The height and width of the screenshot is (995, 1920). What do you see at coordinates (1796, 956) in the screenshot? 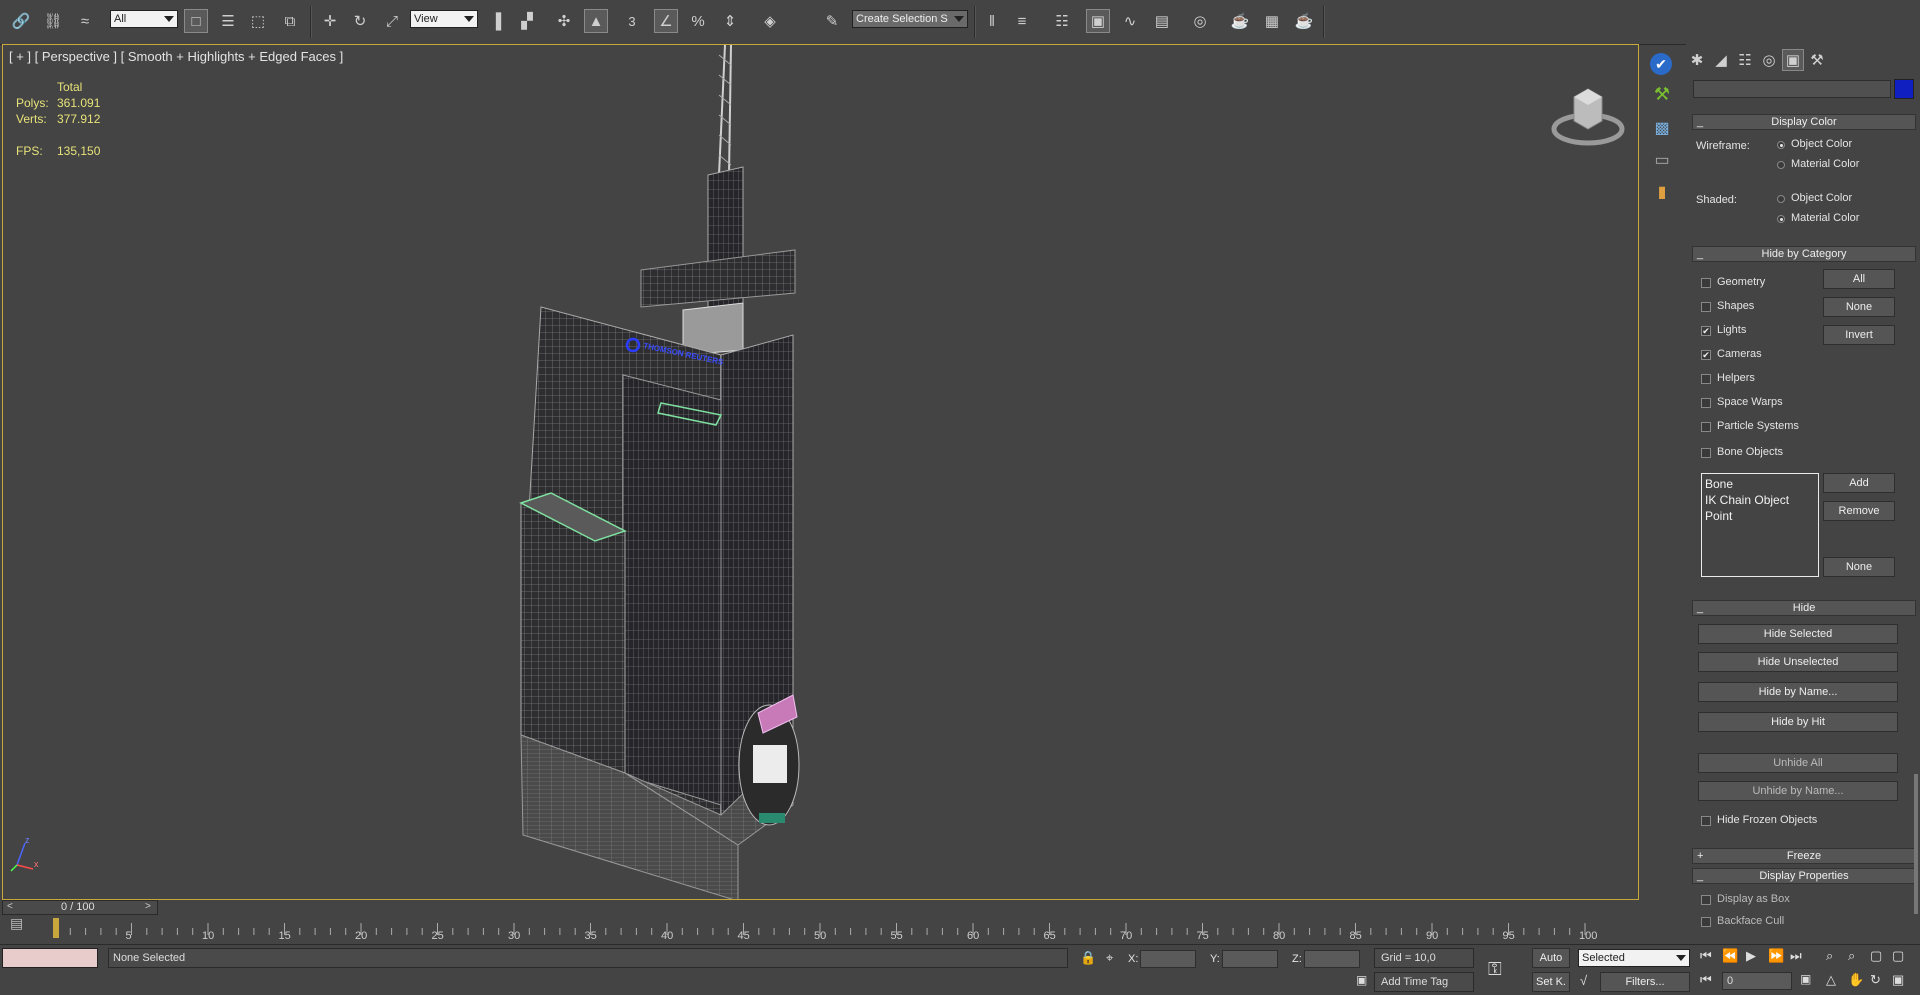
I see `go-to-end-icon: ⏭` at bounding box center [1796, 956].